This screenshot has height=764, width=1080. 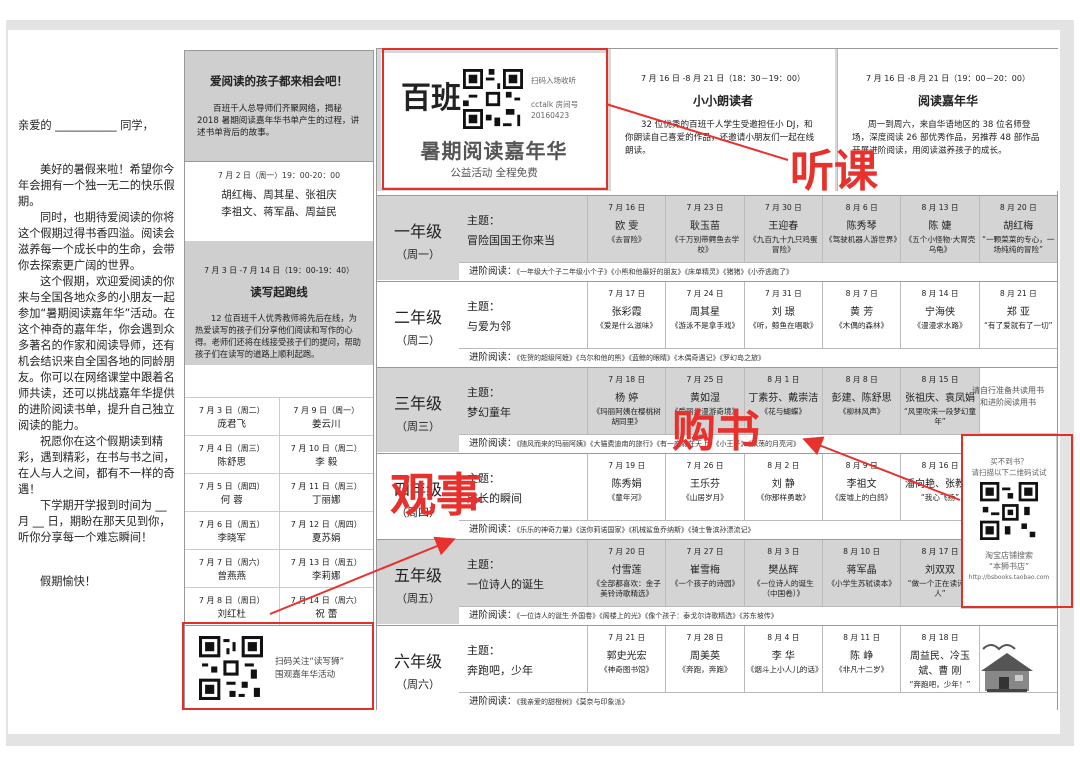 I want to click on watch-arrow, so click(x=362, y=575).